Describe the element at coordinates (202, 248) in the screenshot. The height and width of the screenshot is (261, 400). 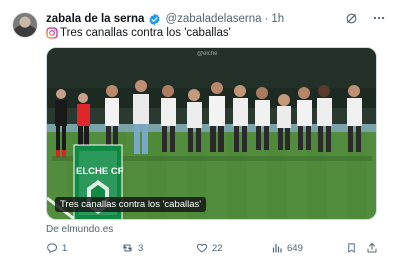
I see `like-icon` at that location.